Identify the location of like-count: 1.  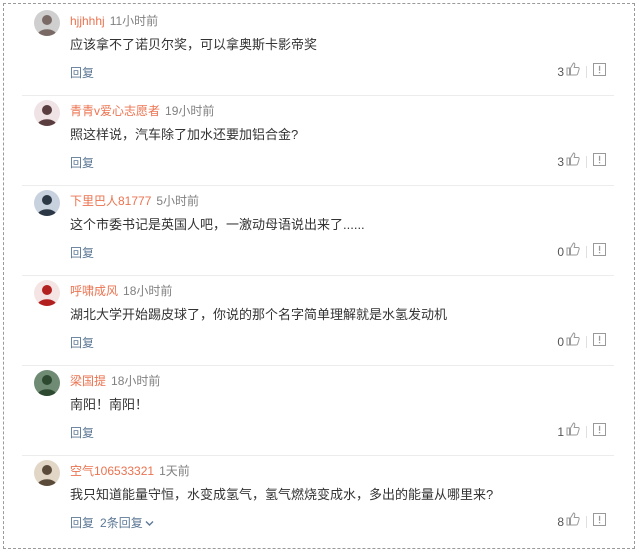
(560, 431).